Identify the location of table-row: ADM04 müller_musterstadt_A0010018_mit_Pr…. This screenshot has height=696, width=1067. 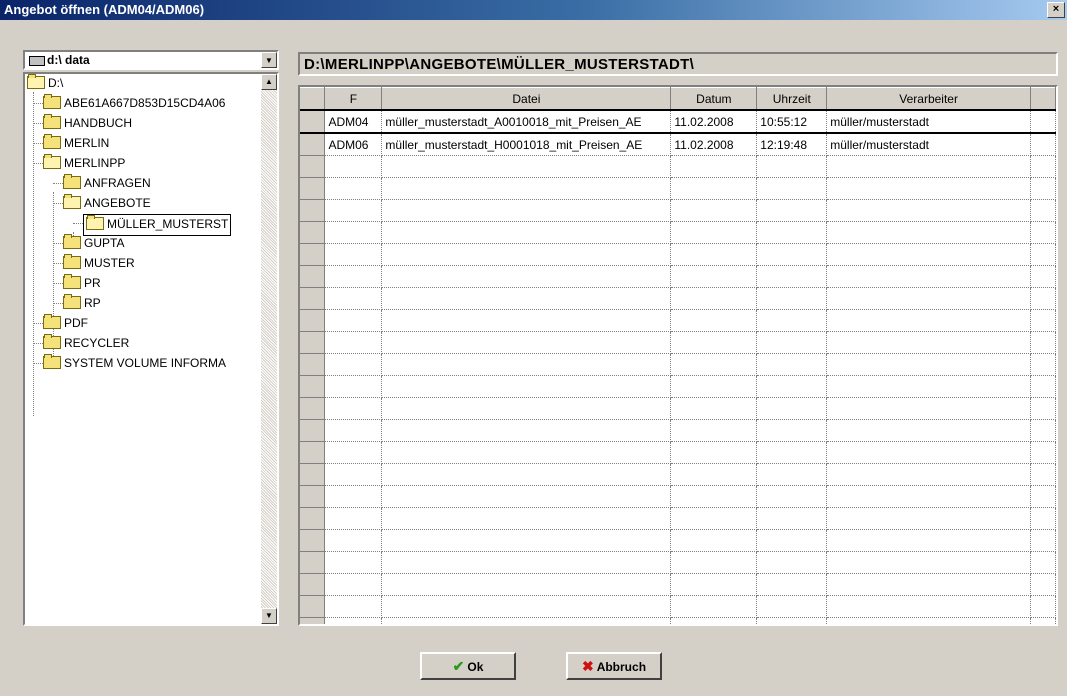
(678, 121).